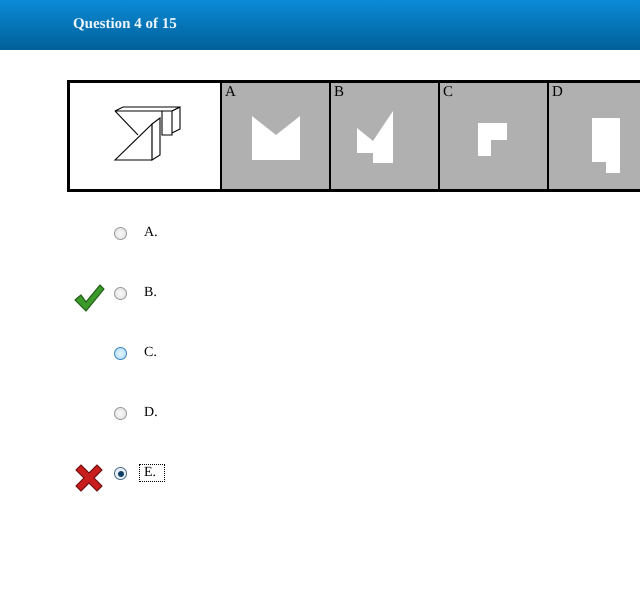  I want to click on choice-letter: C, so click(448, 92).